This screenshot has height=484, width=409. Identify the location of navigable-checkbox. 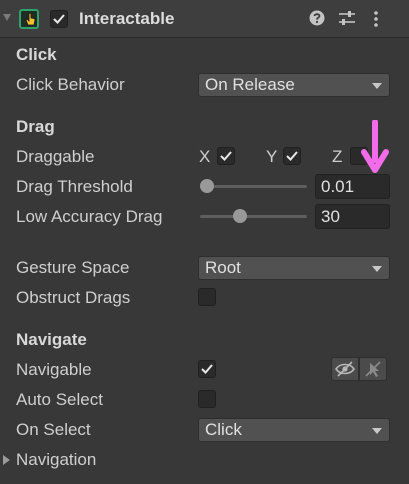
(207, 369).